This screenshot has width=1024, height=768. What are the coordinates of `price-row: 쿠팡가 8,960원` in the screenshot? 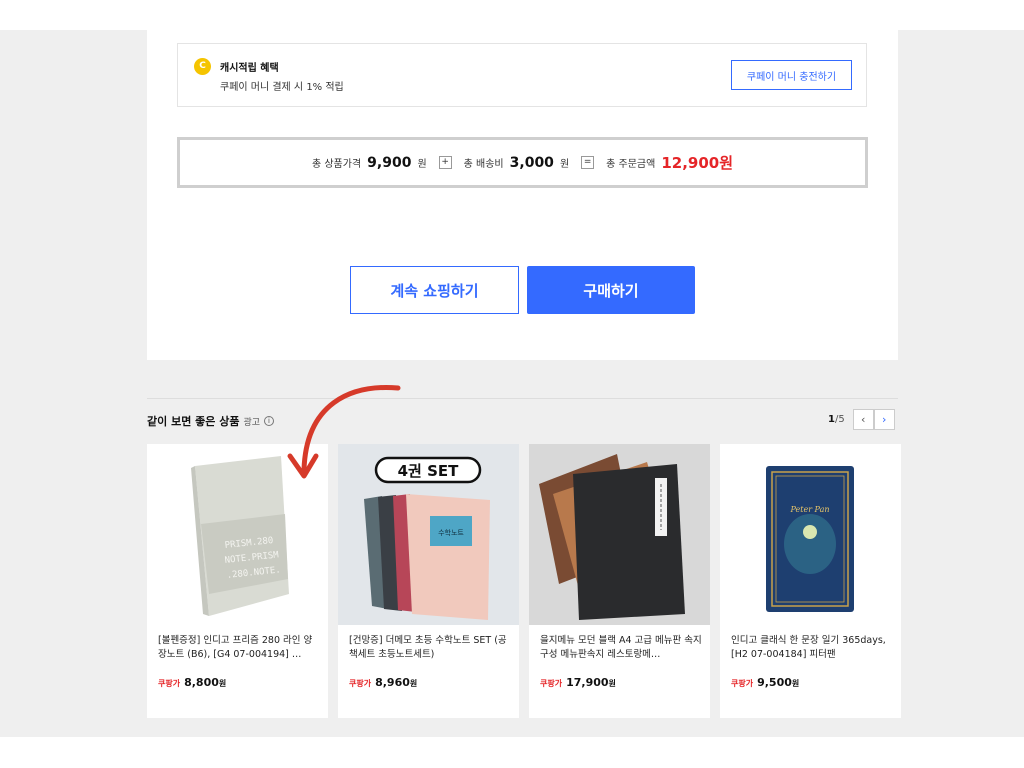 It's located at (383, 682).